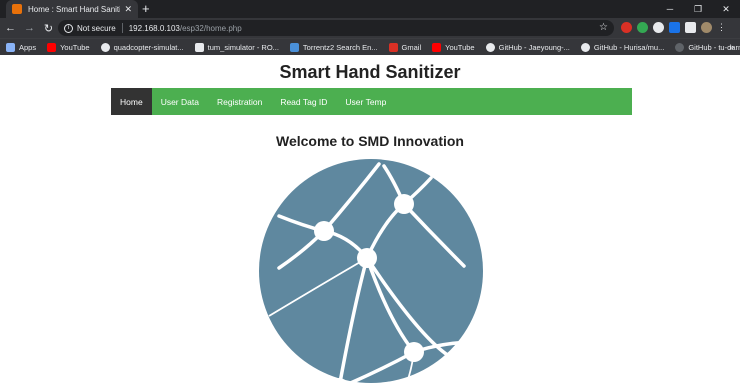 This screenshot has width=740, height=391. I want to click on back-icon: ←, so click(10, 28).